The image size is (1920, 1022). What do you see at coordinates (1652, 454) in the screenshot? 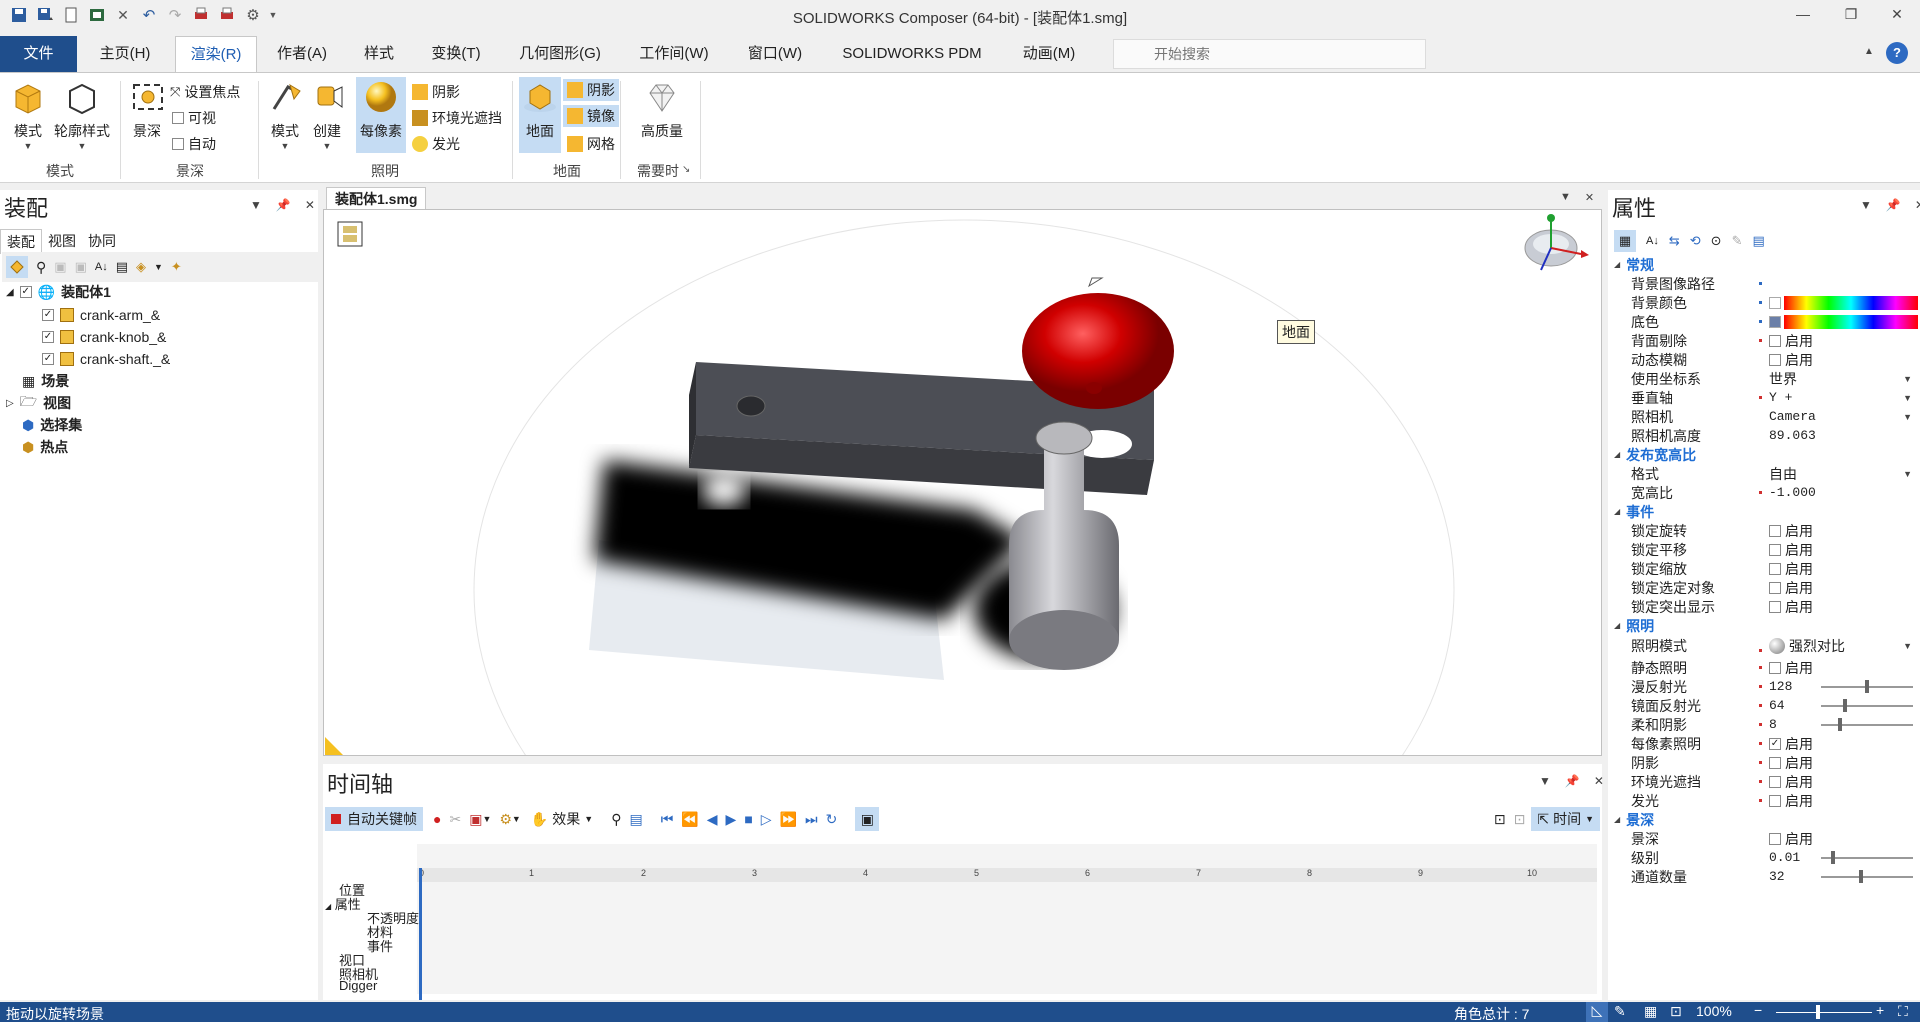
I see `category-aspect: ◢ 发布宽高比` at bounding box center [1652, 454].